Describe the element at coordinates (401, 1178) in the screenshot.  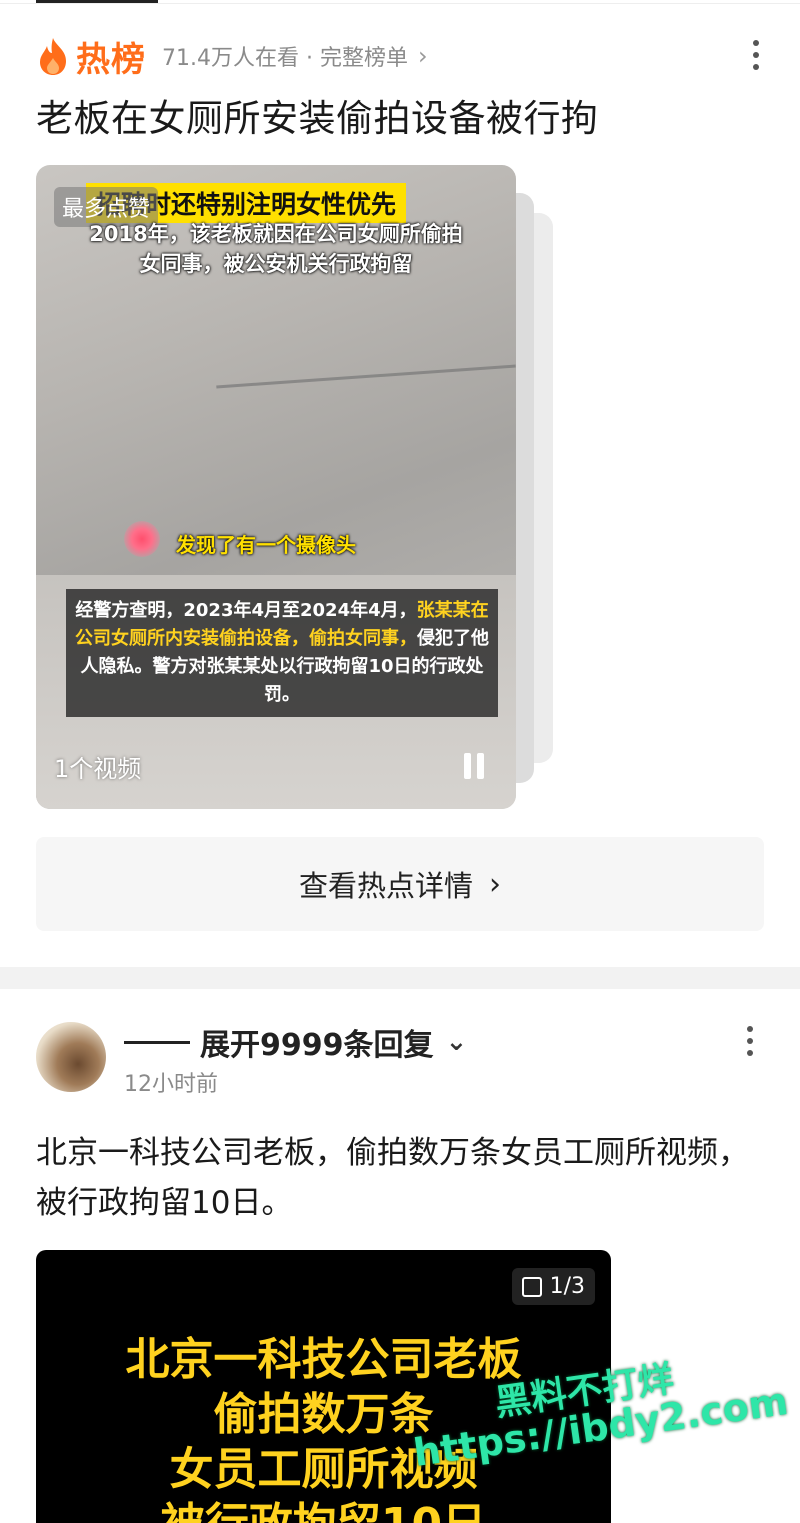
I see `post-text: 北京一科技公司老板，偷拍数万条女员工厕所视频，被行政拘留10日。` at that location.